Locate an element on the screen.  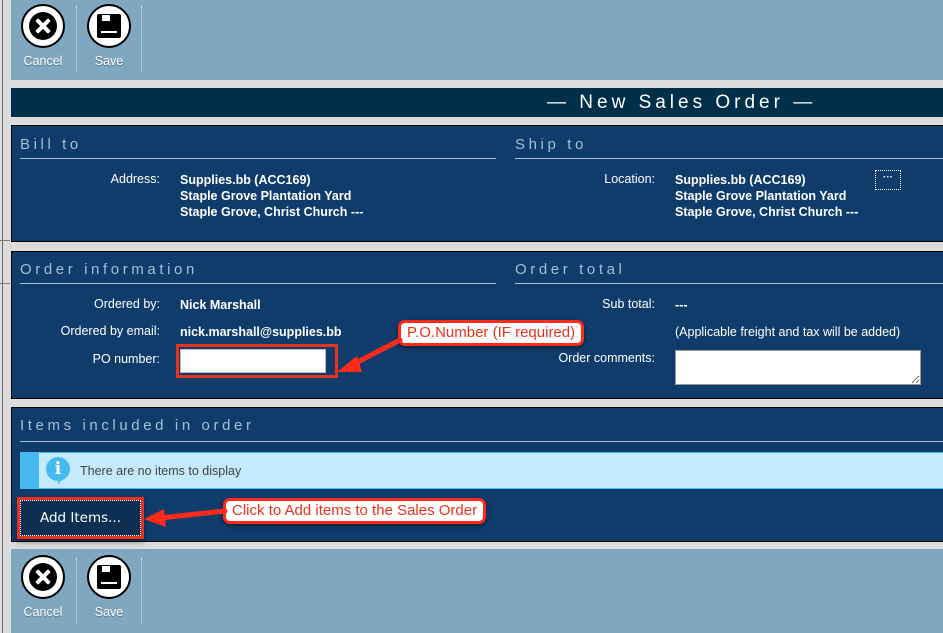
po-arrow is located at coordinates (370, 354).